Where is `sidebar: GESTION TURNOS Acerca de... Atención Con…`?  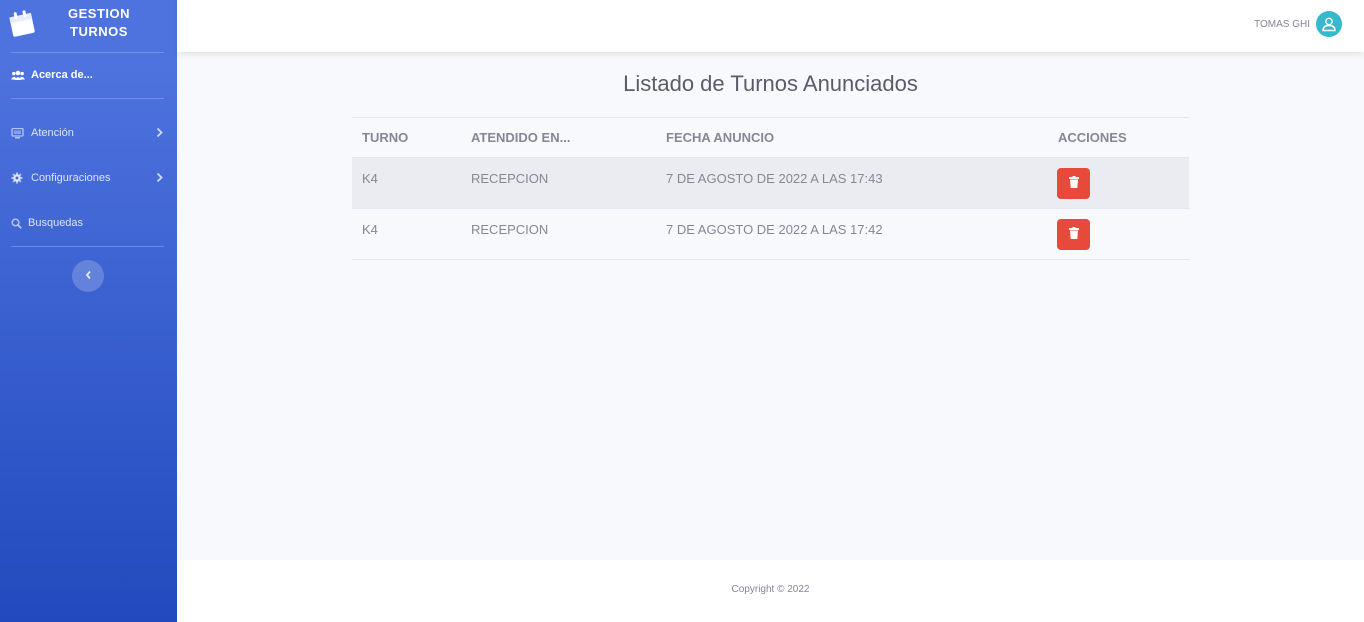 sidebar: GESTION TURNOS Acerca de... Atención Con… is located at coordinates (88, 311).